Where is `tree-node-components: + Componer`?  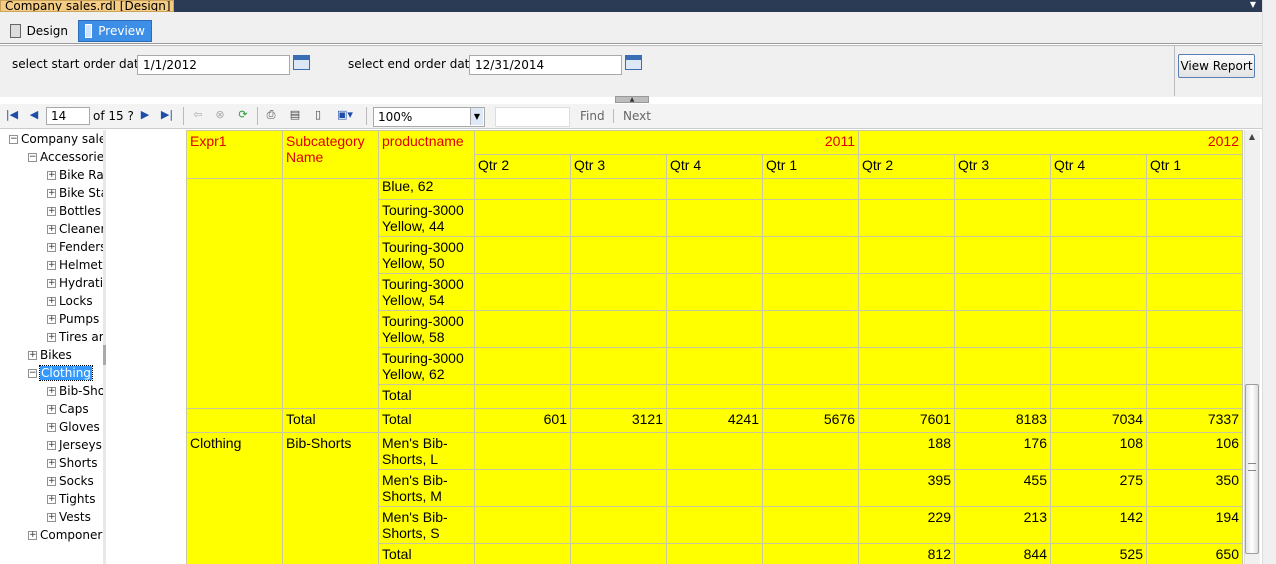
tree-node-components: + Componer is located at coordinates (65, 535).